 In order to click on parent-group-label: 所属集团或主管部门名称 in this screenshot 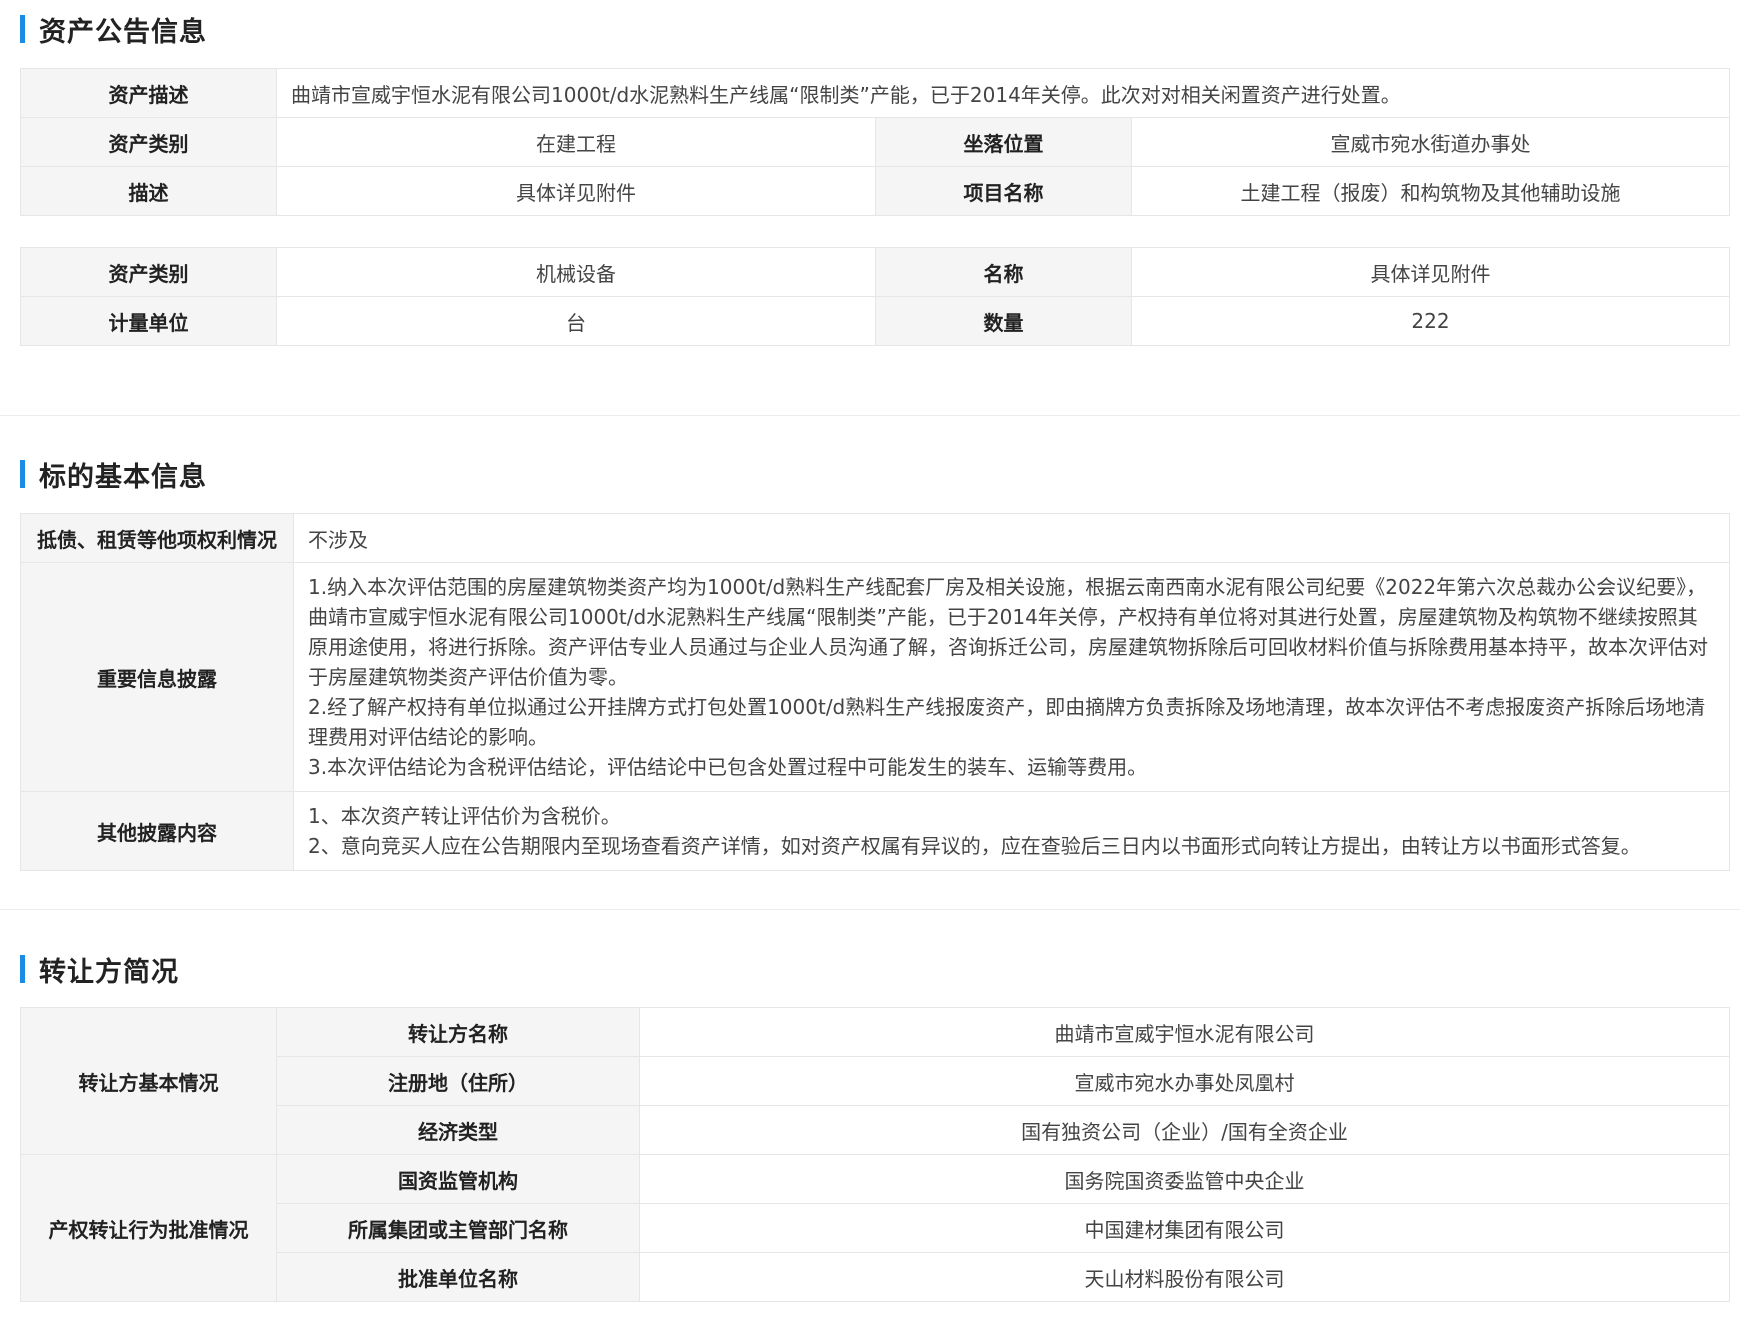, I will do `click(458, 1228)`.